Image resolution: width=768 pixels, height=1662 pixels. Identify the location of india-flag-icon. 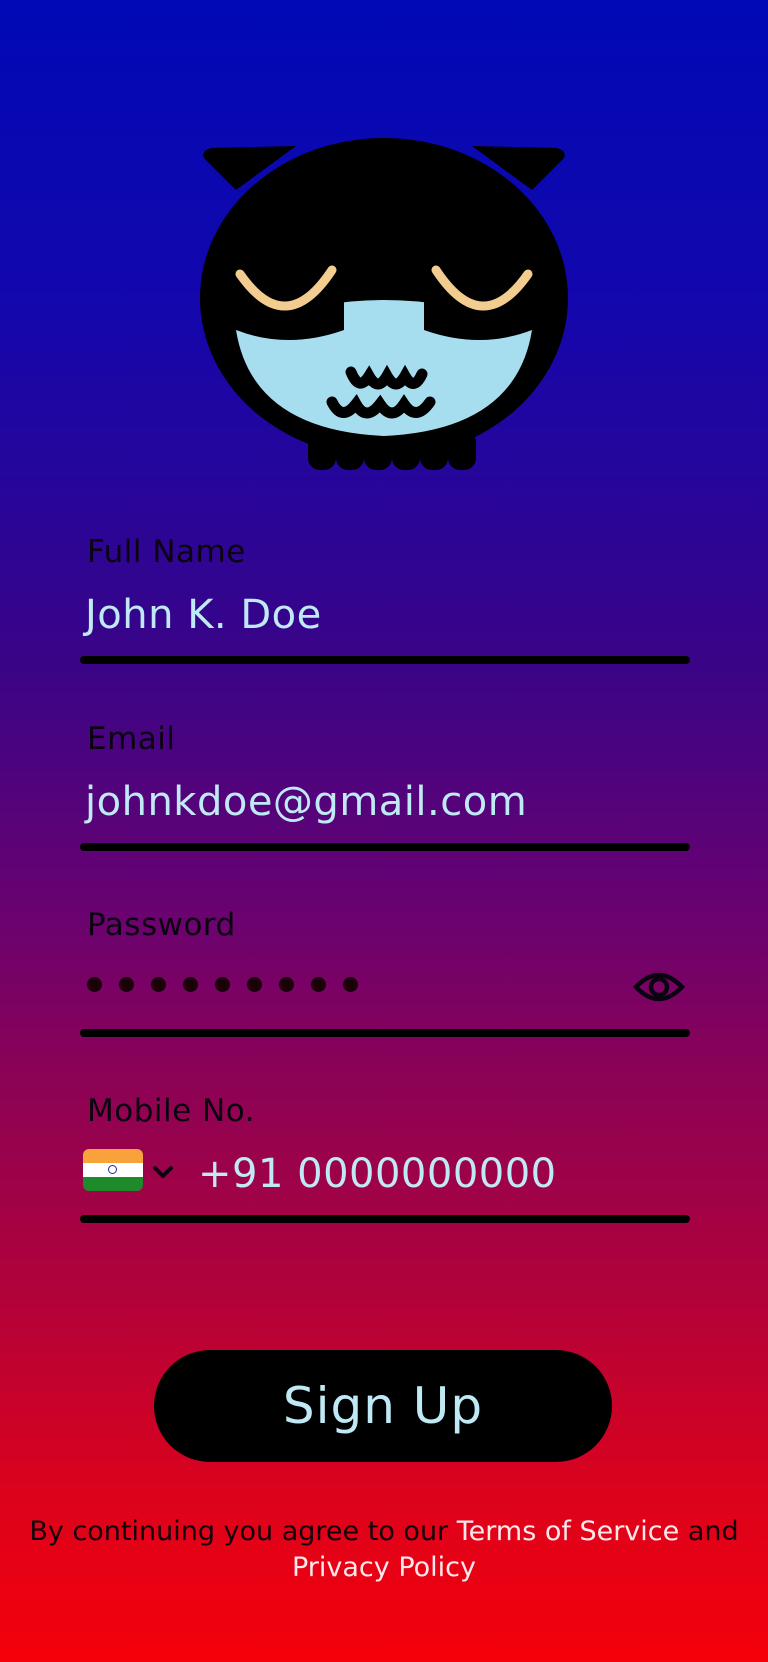
(113, 1170).